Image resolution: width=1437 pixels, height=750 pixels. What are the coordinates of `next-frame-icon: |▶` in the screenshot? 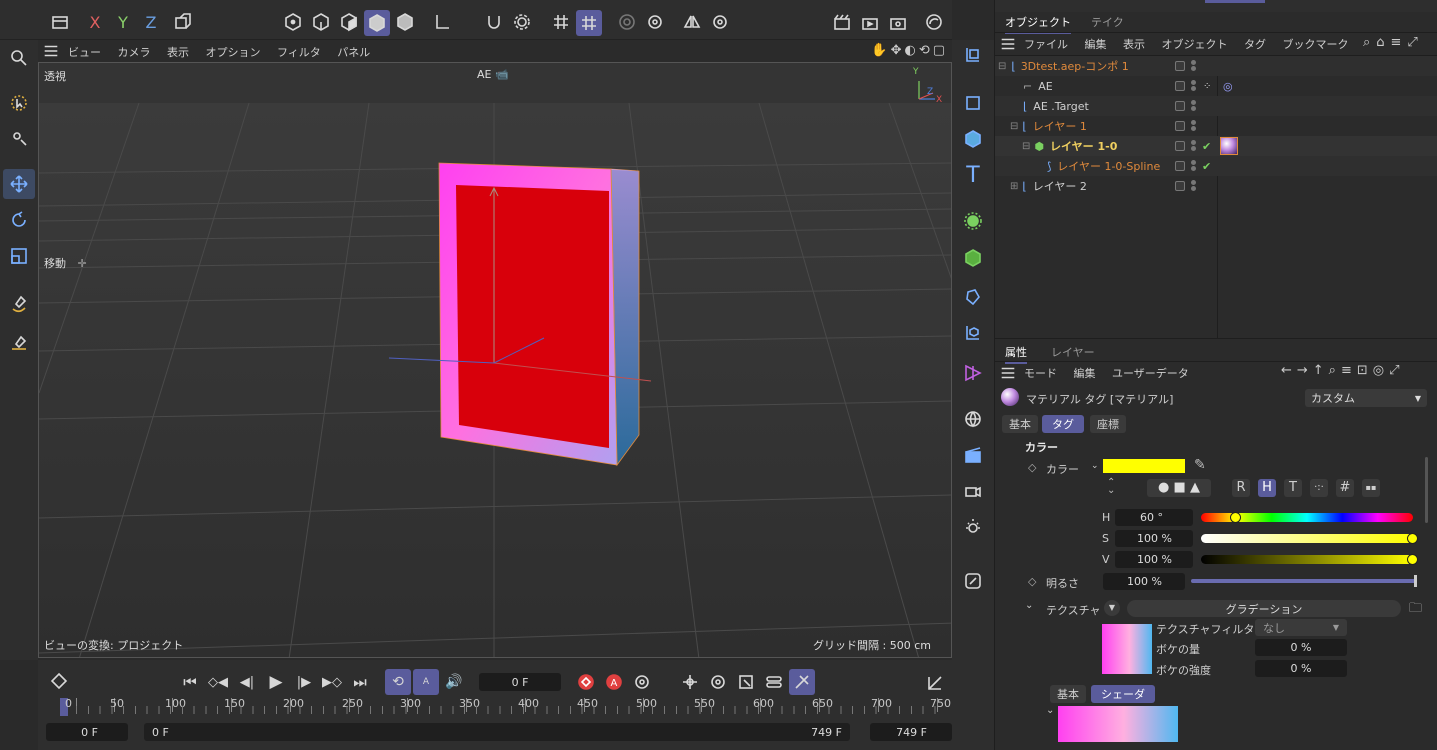 It's located at (304, 682).